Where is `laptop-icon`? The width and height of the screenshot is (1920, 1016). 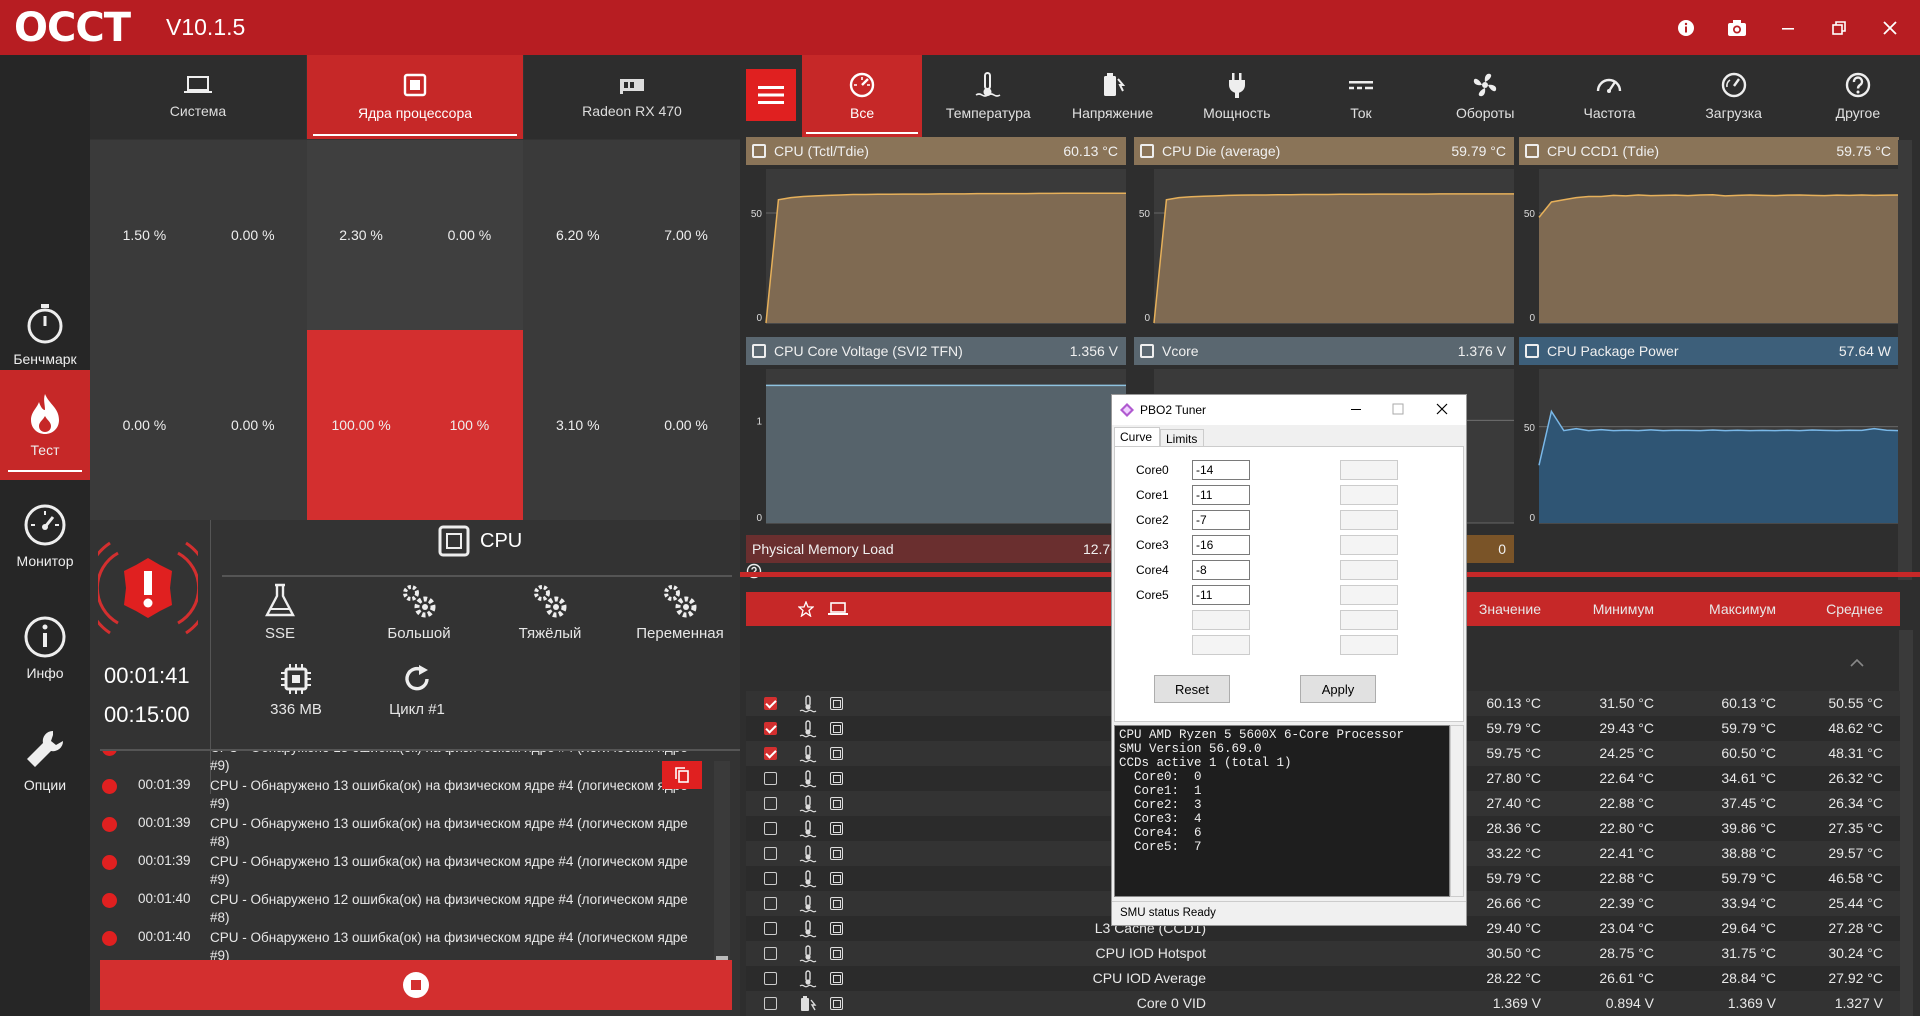
laptop-icon is located at coordinates (838, 610).